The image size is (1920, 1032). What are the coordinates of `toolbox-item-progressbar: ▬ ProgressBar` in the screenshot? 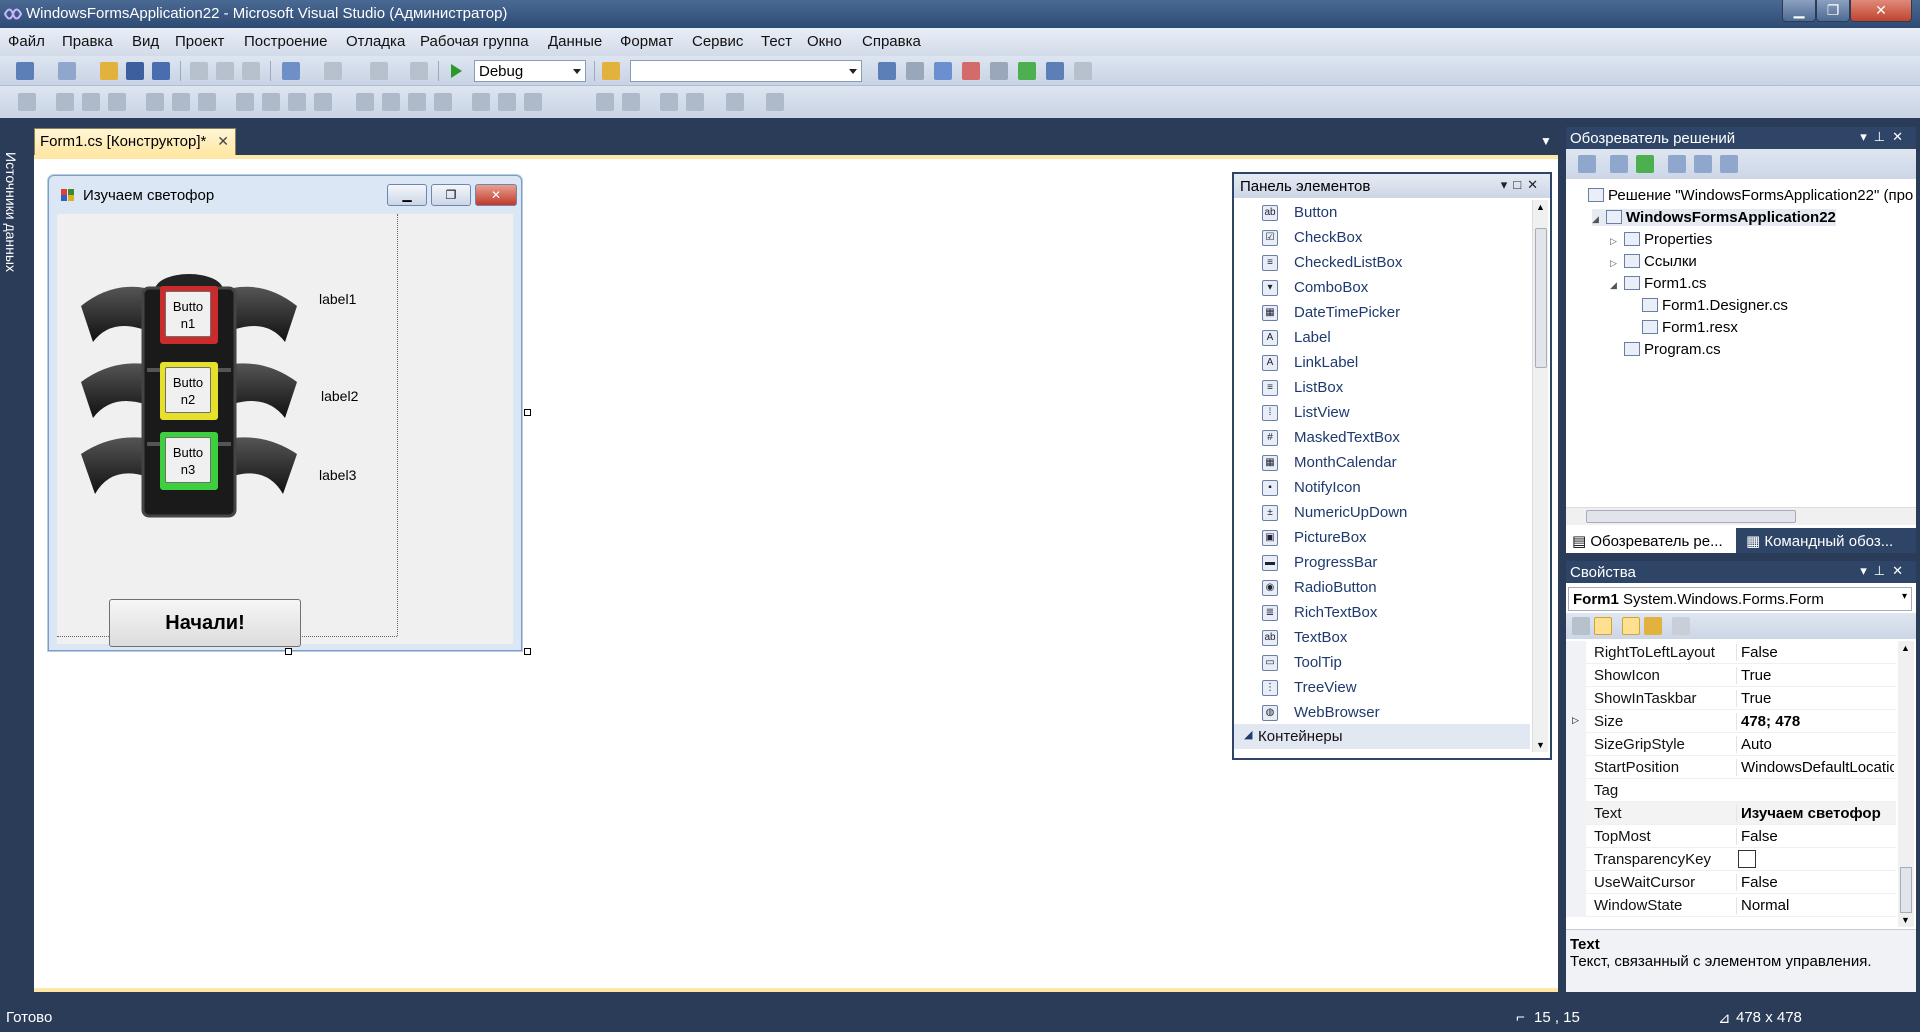 It's located at (1382, 562).